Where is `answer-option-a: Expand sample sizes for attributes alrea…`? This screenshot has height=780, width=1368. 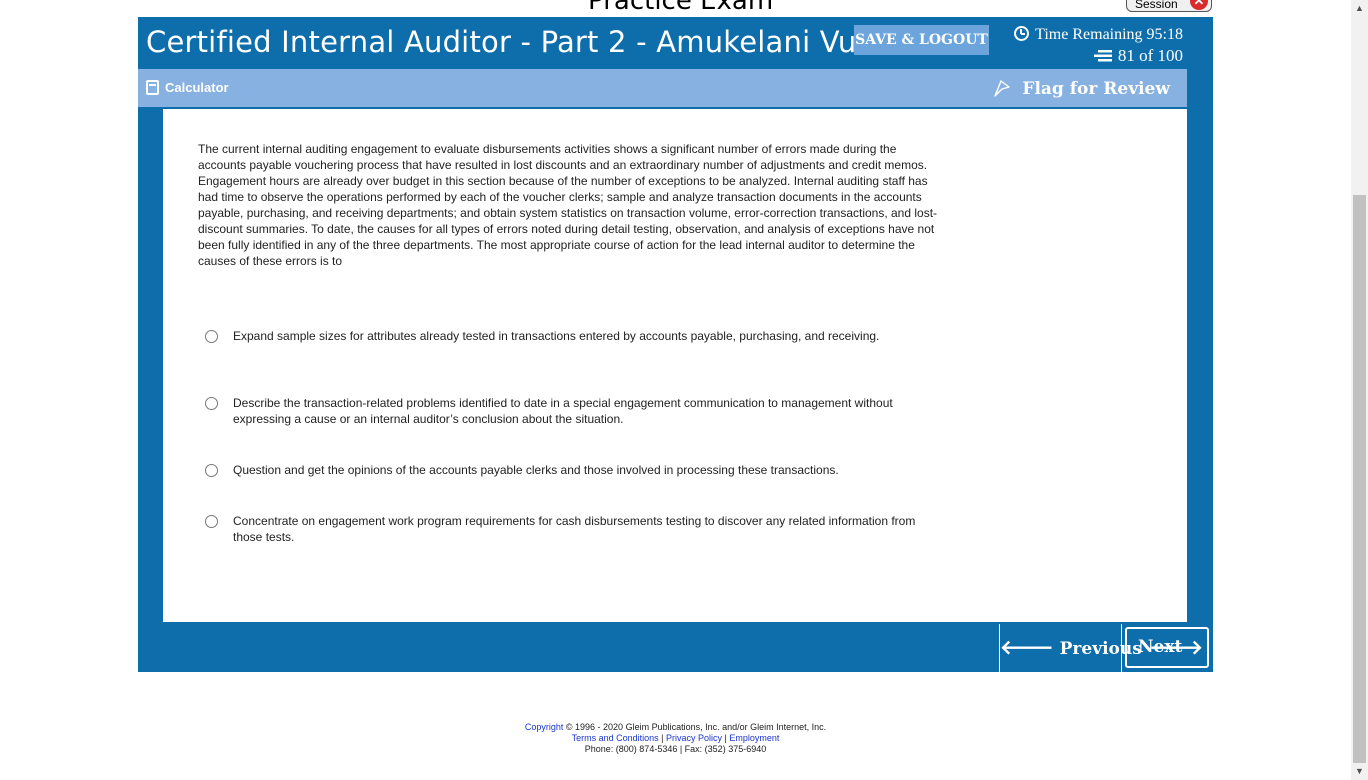
answer-option-a: Expand sample sizes for attributes alrea… is located at coordinates (565, 336).